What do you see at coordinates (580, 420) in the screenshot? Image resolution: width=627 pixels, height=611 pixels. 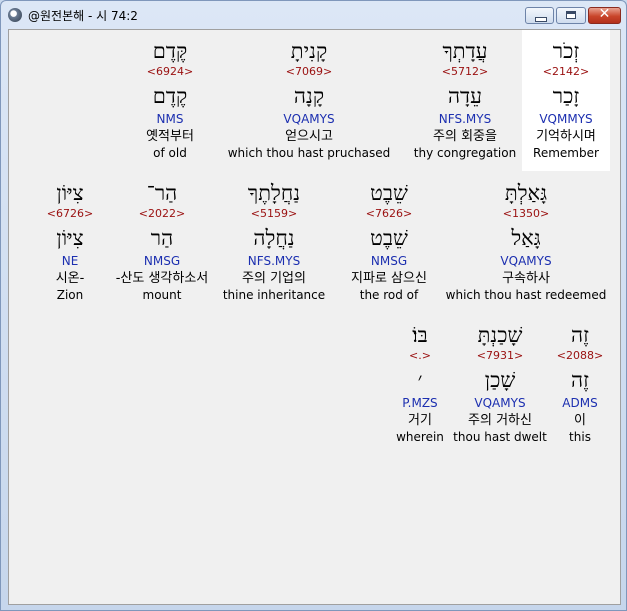 I see `korean-translation: 이` at bounding box center [580, 420].